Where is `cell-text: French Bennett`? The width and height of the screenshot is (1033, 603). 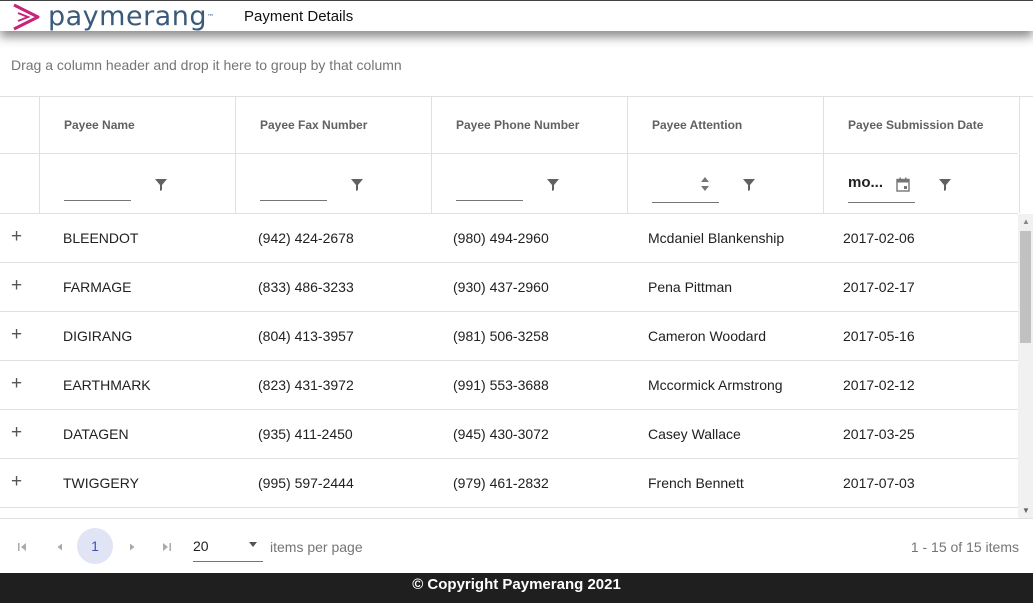
cell-text: French Bennett is located at coordinates (696, 483).